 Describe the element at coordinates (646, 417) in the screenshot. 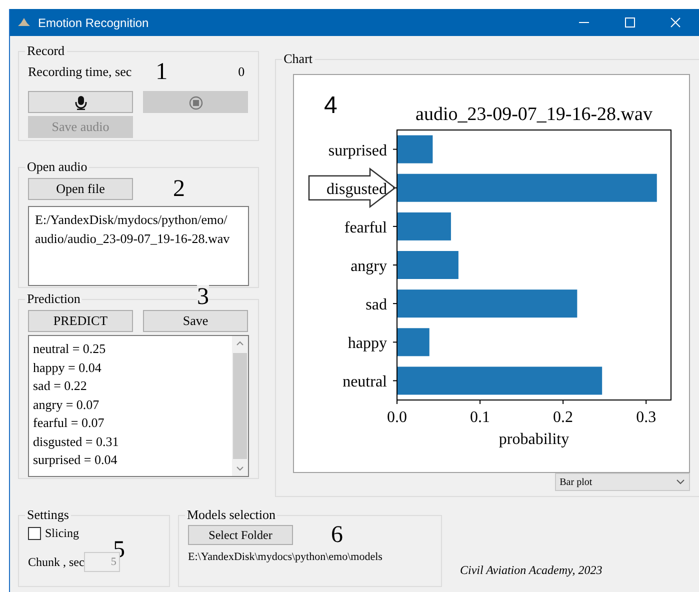

I see `tick-label: 0.3` at that location.